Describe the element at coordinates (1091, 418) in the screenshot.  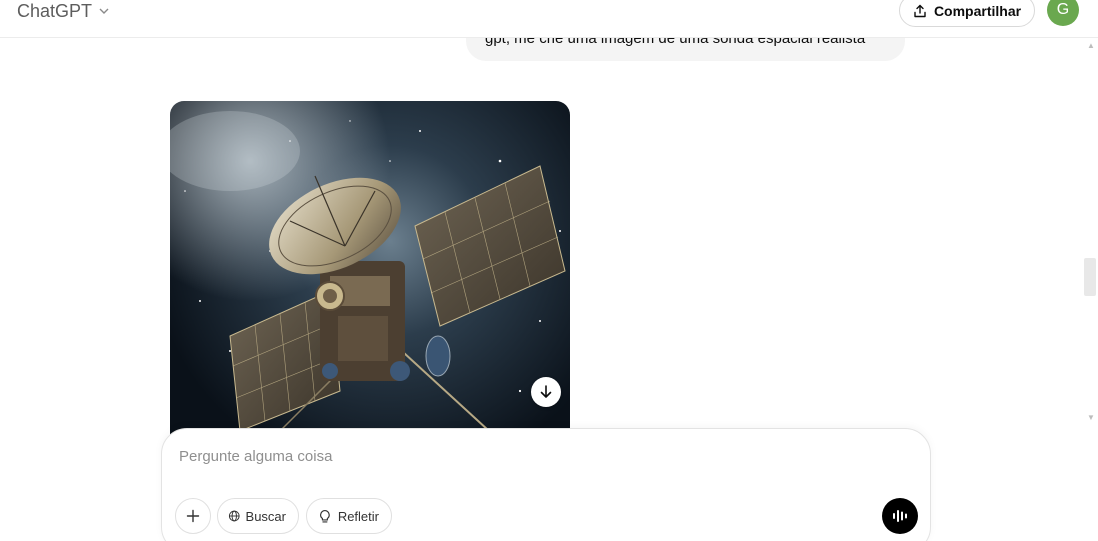
I see `scroll-down-arrow-icon: ▼` at that location.